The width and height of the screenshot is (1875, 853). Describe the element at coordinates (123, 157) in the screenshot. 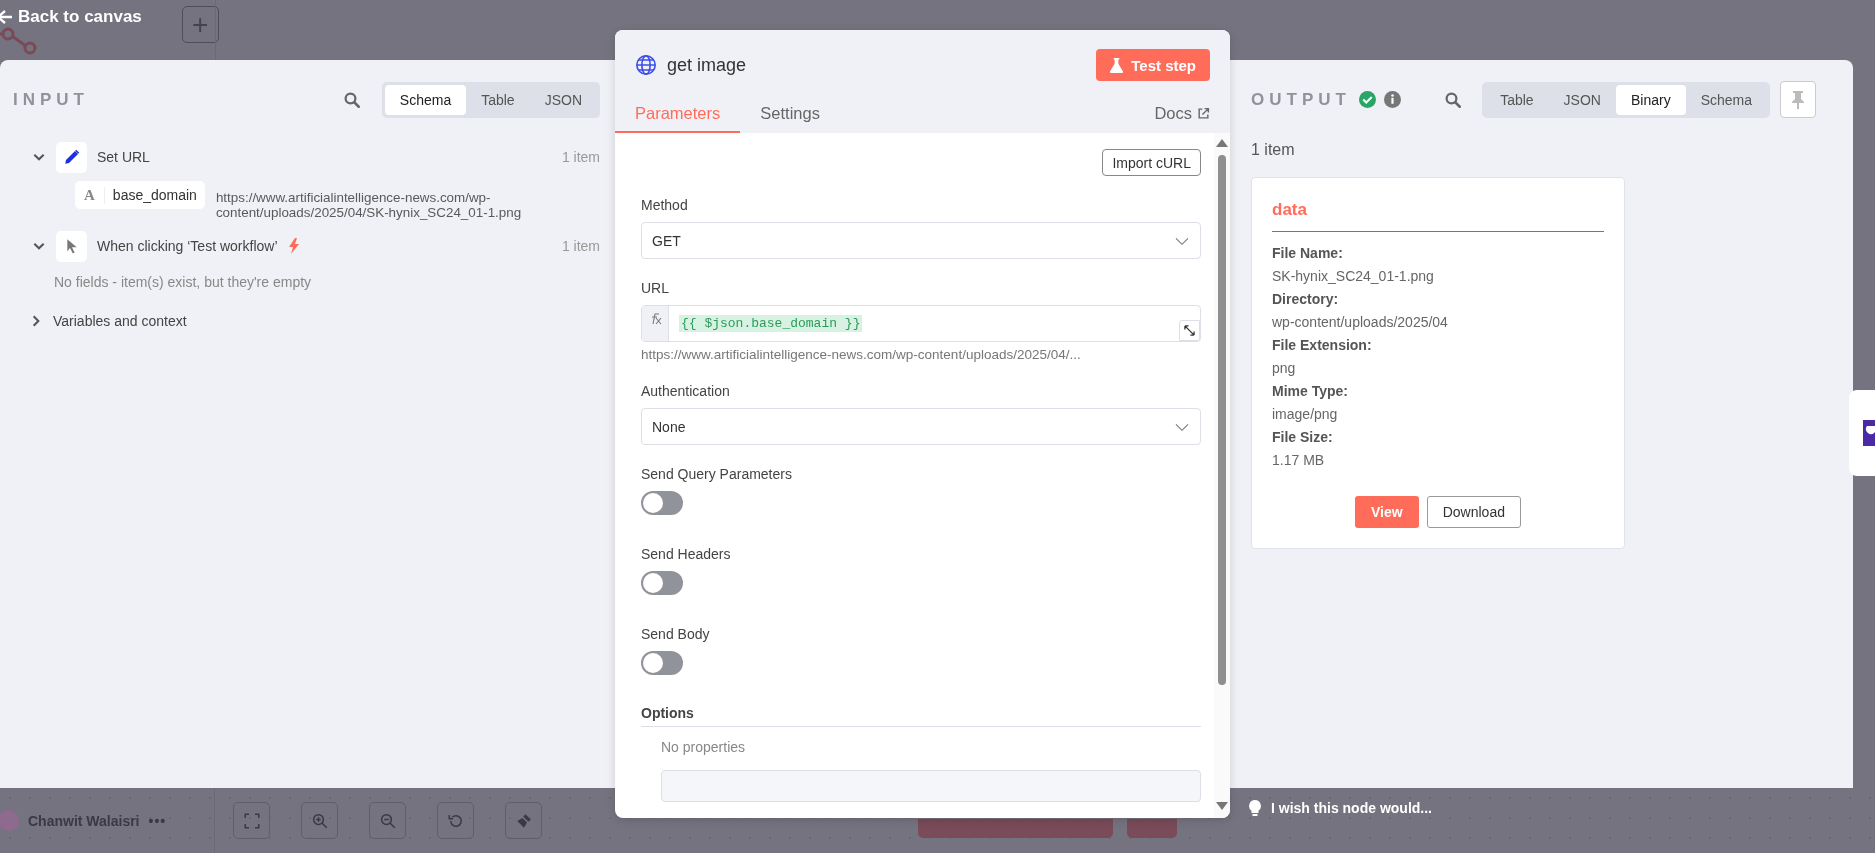

I see `node-name: Set URL` at that location.